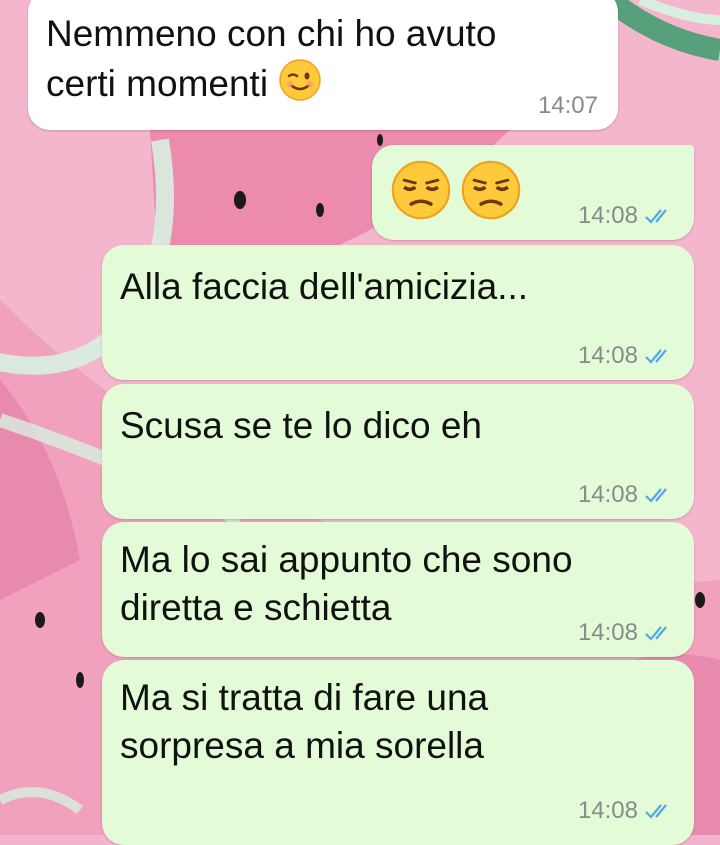 The width and height of the screenshot is (720, 845). I want to click on wink-emoji-icon, so click(300, 80).